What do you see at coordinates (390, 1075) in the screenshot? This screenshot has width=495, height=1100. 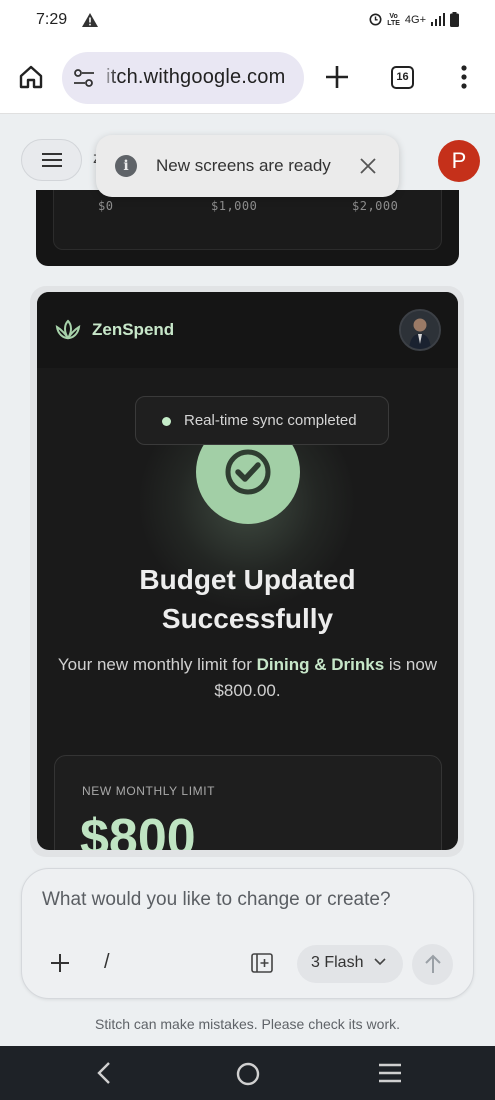 I see `recent-apps-icon` at bounding box center [390, 1075].